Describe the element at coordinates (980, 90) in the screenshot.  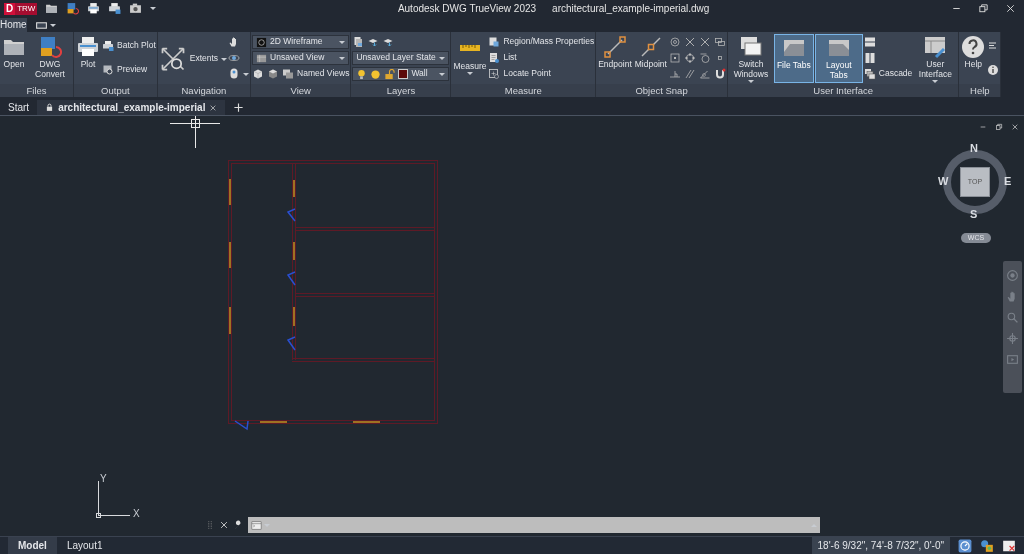
I see `panel-title: Help` at that location.